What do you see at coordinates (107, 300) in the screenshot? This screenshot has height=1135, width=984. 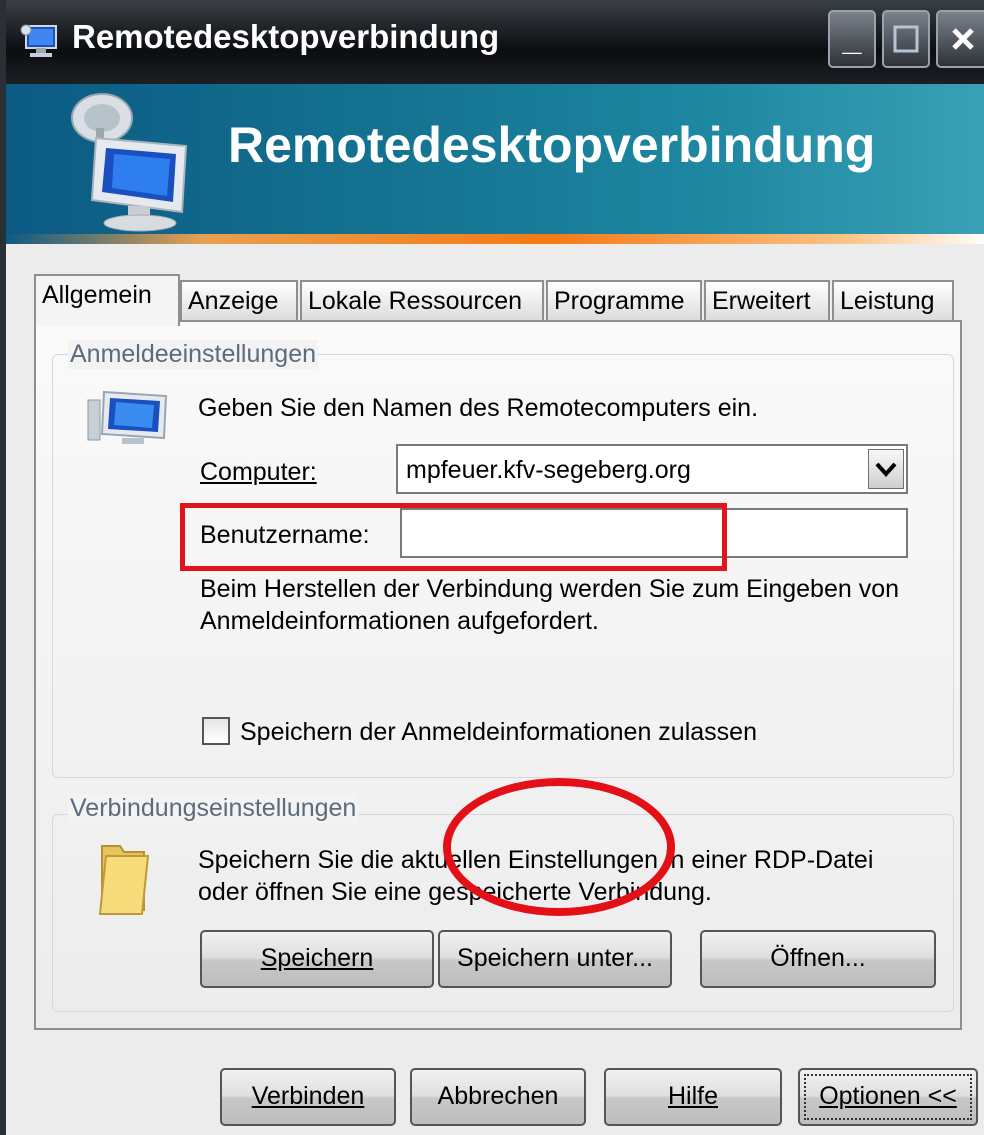 I see `tab-allgemein: Allgemein` at bounding box center [107, 300].